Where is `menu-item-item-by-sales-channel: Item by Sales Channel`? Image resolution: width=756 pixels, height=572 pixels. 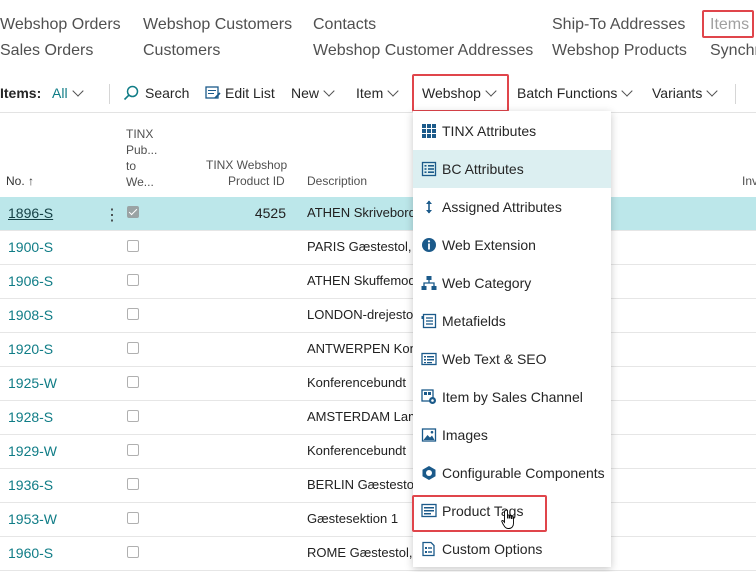 menu-item-item-by-sales-channel: Item by Sales Channel is located at coordinates (512, 397).